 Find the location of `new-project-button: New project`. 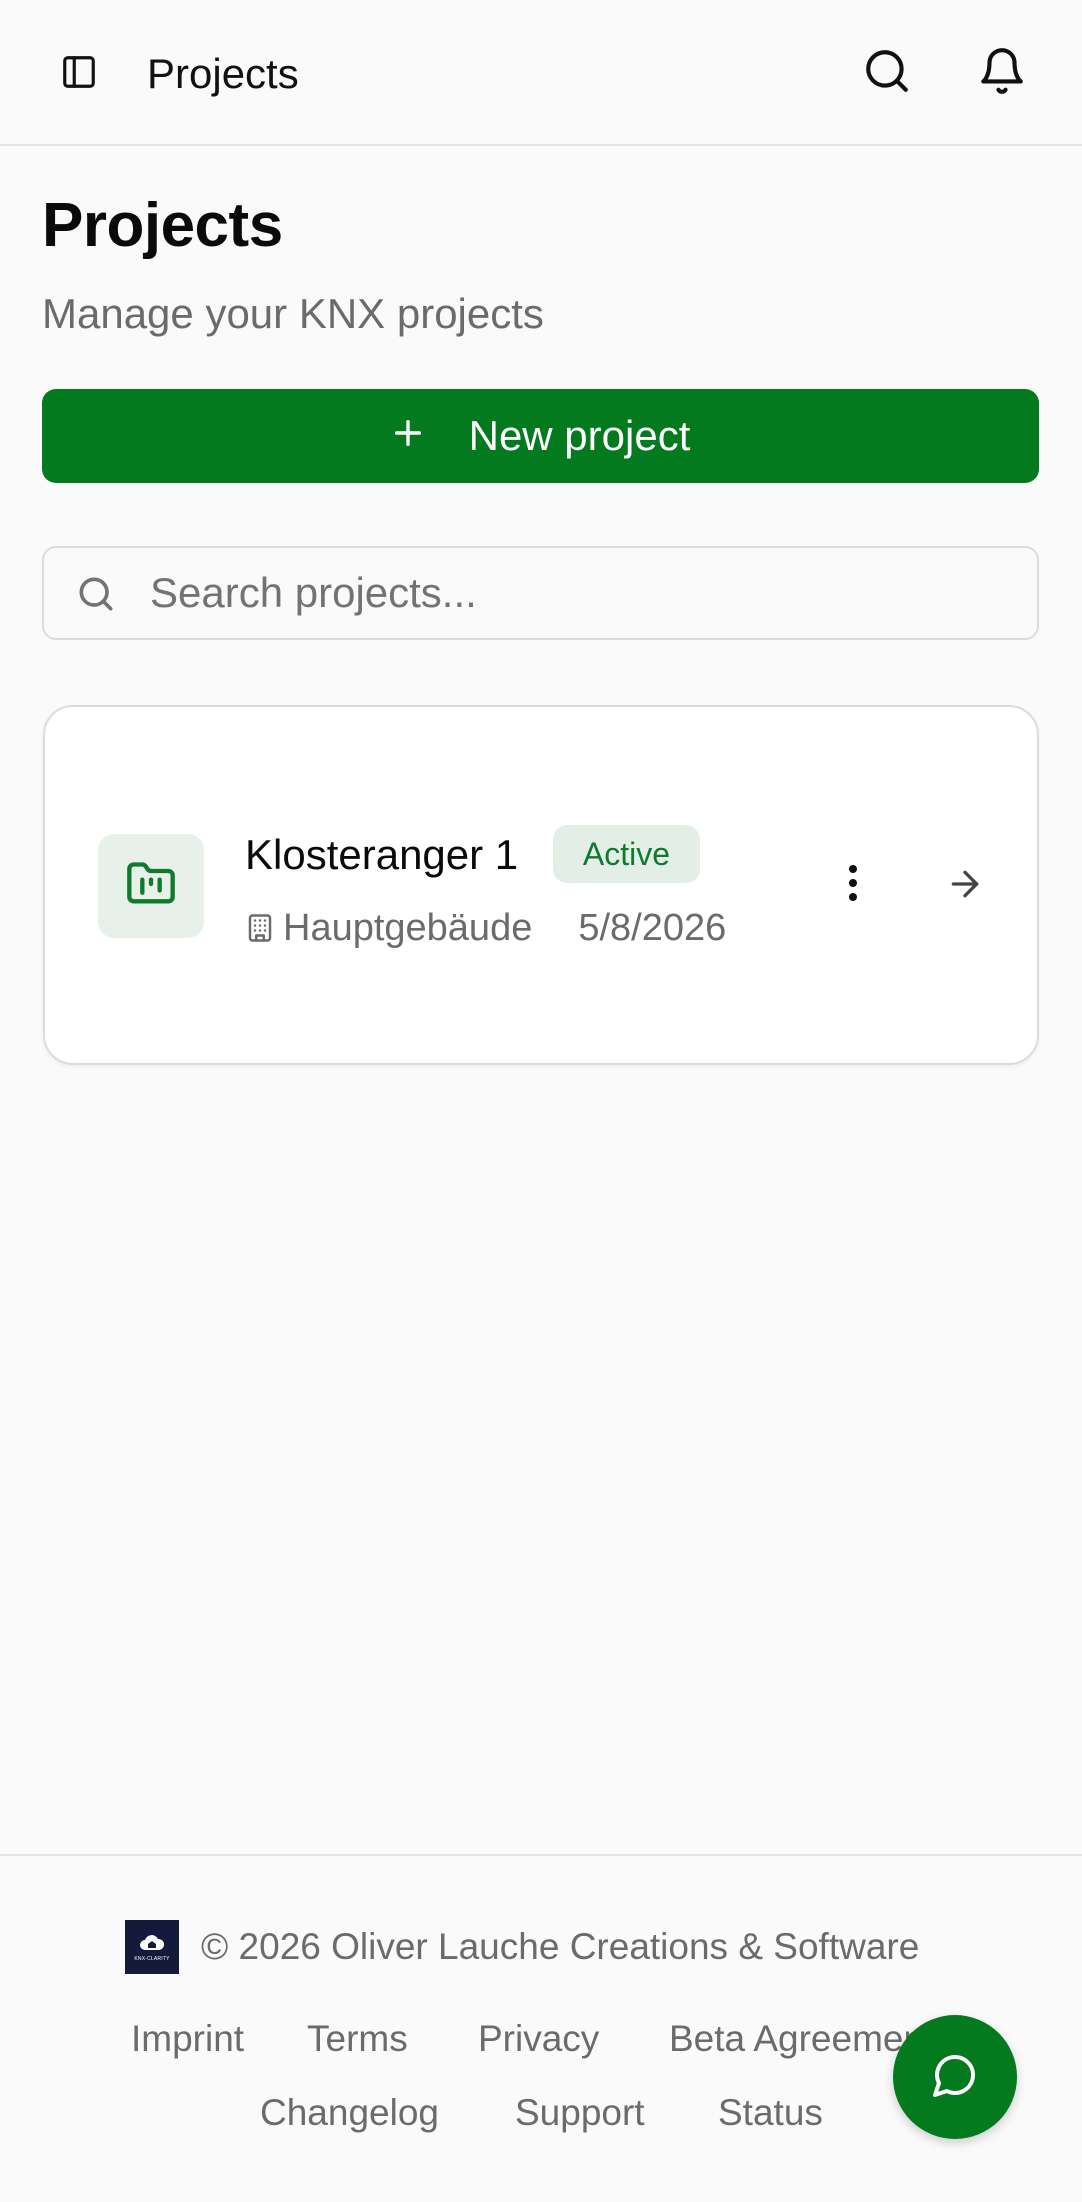

new-project-button: New project is located at coordinates (540, 436).